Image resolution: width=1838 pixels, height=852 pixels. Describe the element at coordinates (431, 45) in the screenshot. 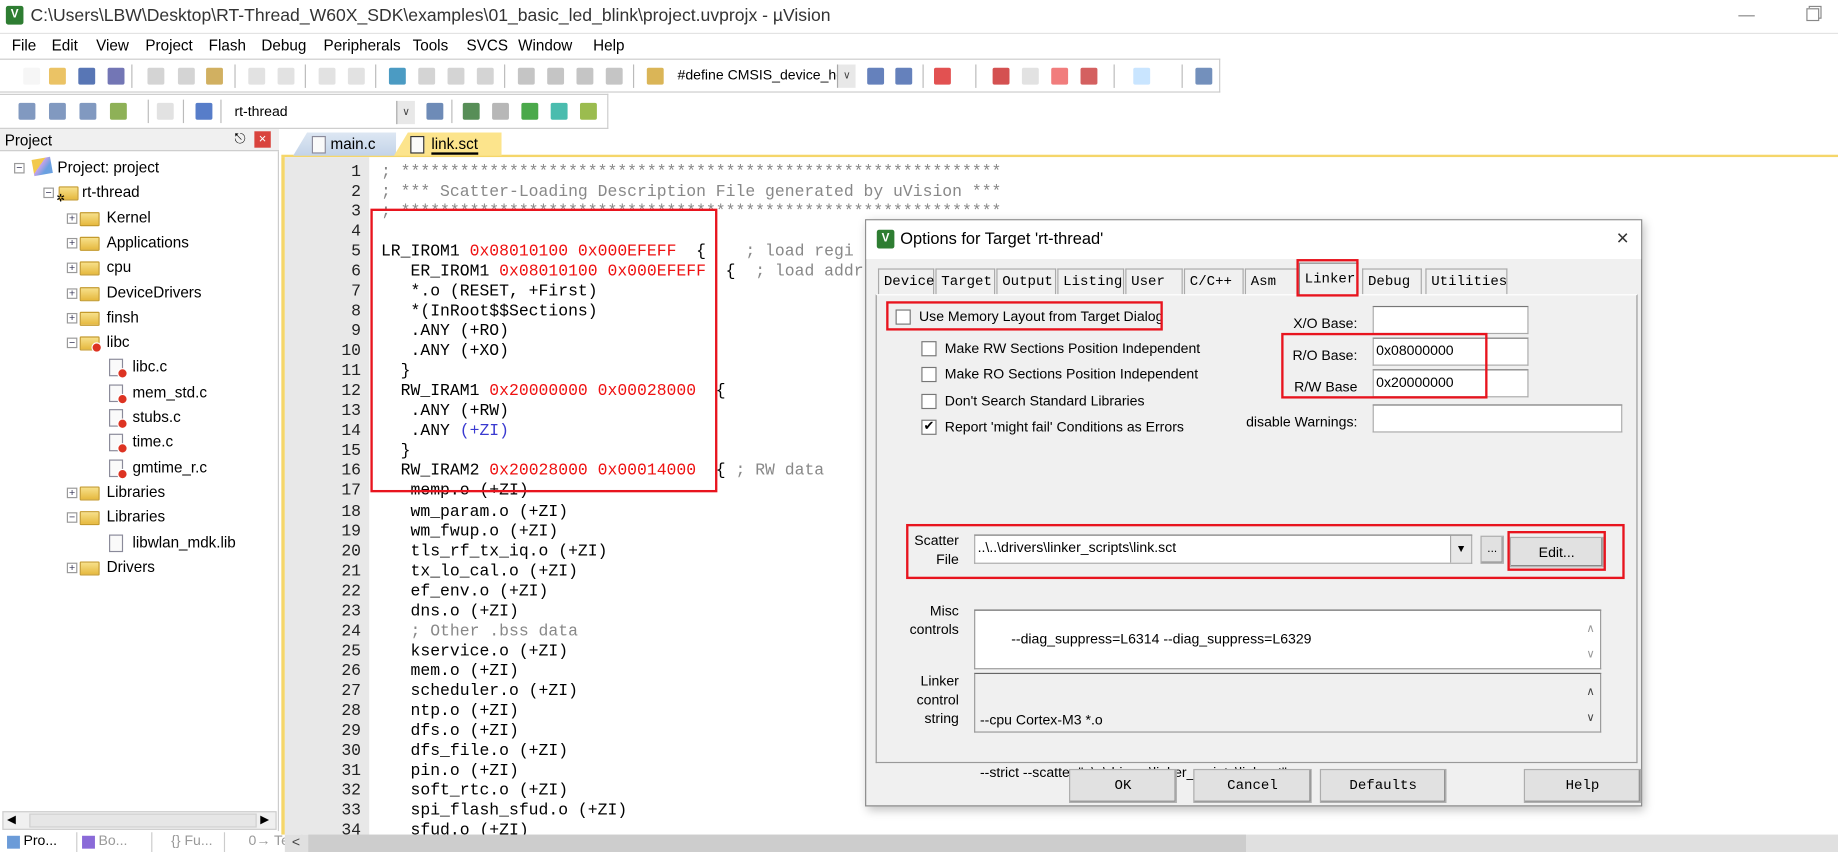

I see `menu-tools: Tools` at that location.